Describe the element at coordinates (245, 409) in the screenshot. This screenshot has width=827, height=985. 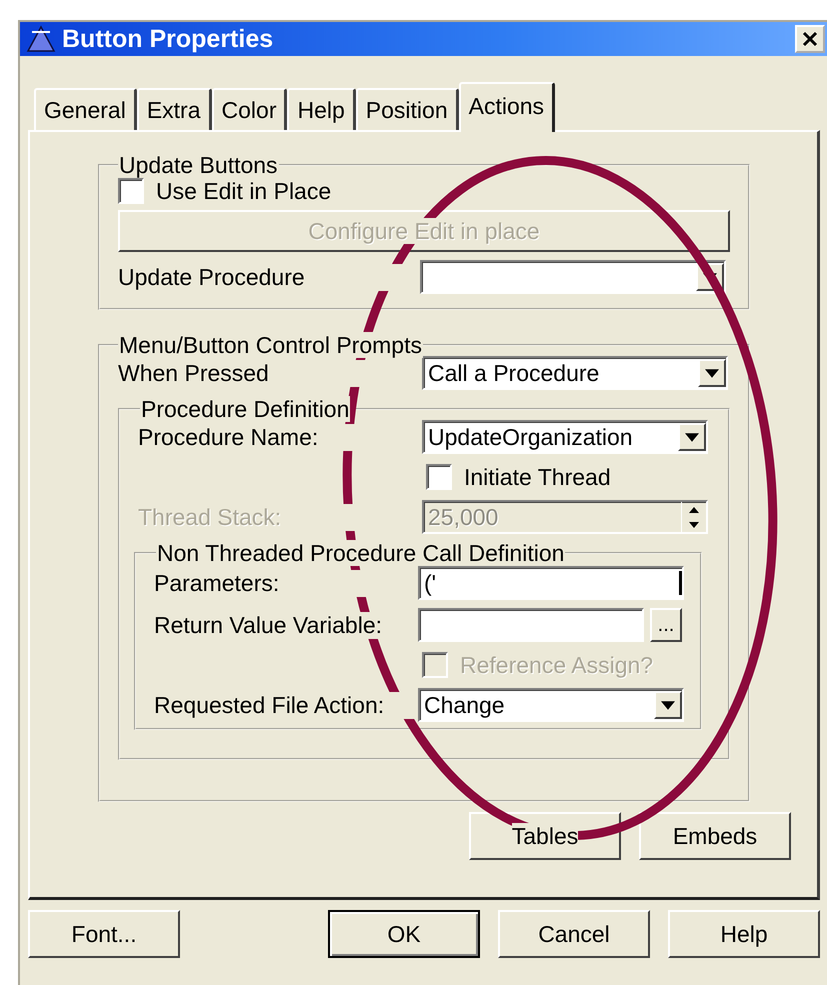
I see `group-title: Procedure Definition` at that location.